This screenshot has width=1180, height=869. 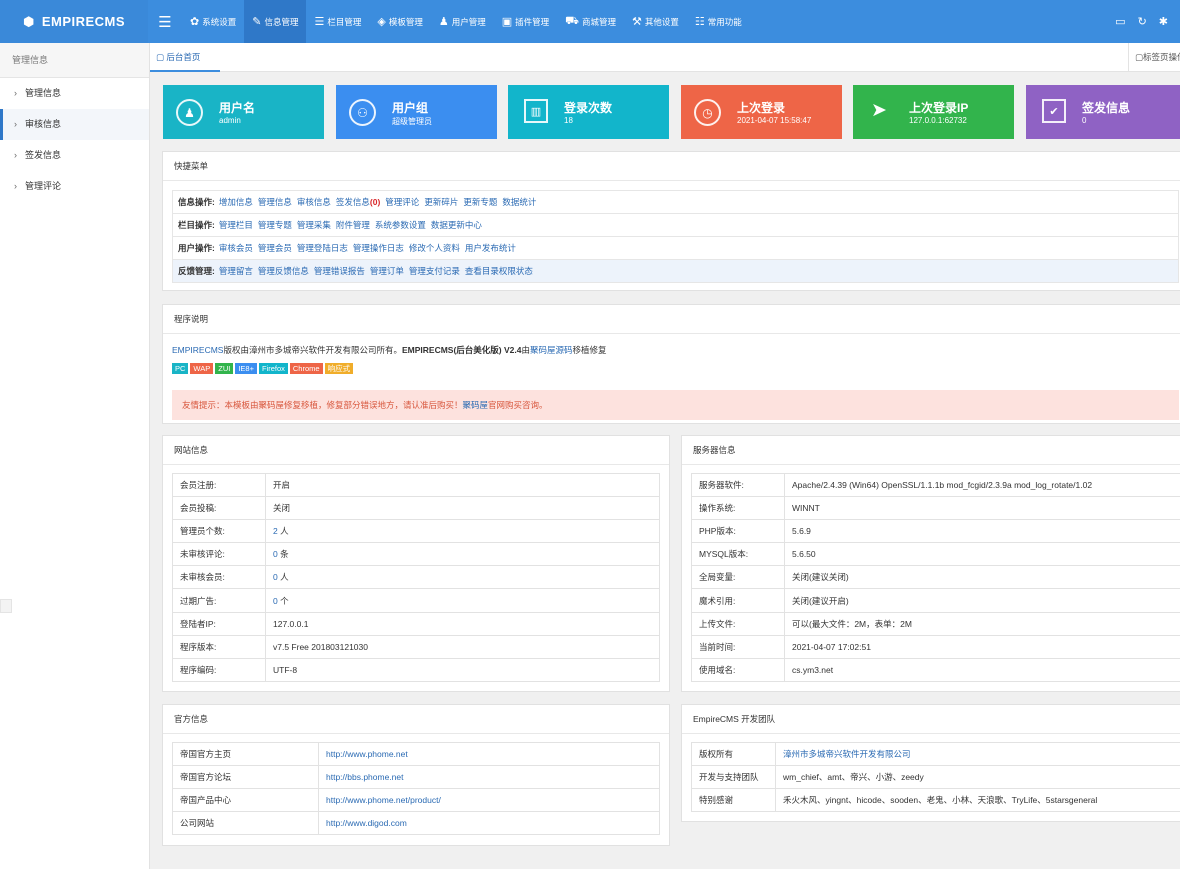 What do you see at coordinates (236, 225) in the screenshot?
I see `quick-link: 管理栏目` at bounding box center [236, 225].